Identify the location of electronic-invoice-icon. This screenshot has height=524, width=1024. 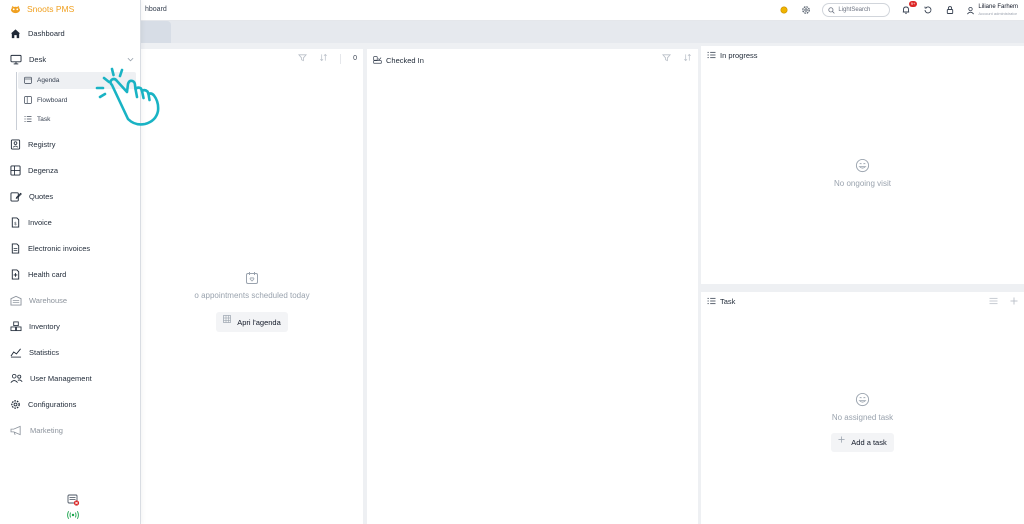
(15, 248).